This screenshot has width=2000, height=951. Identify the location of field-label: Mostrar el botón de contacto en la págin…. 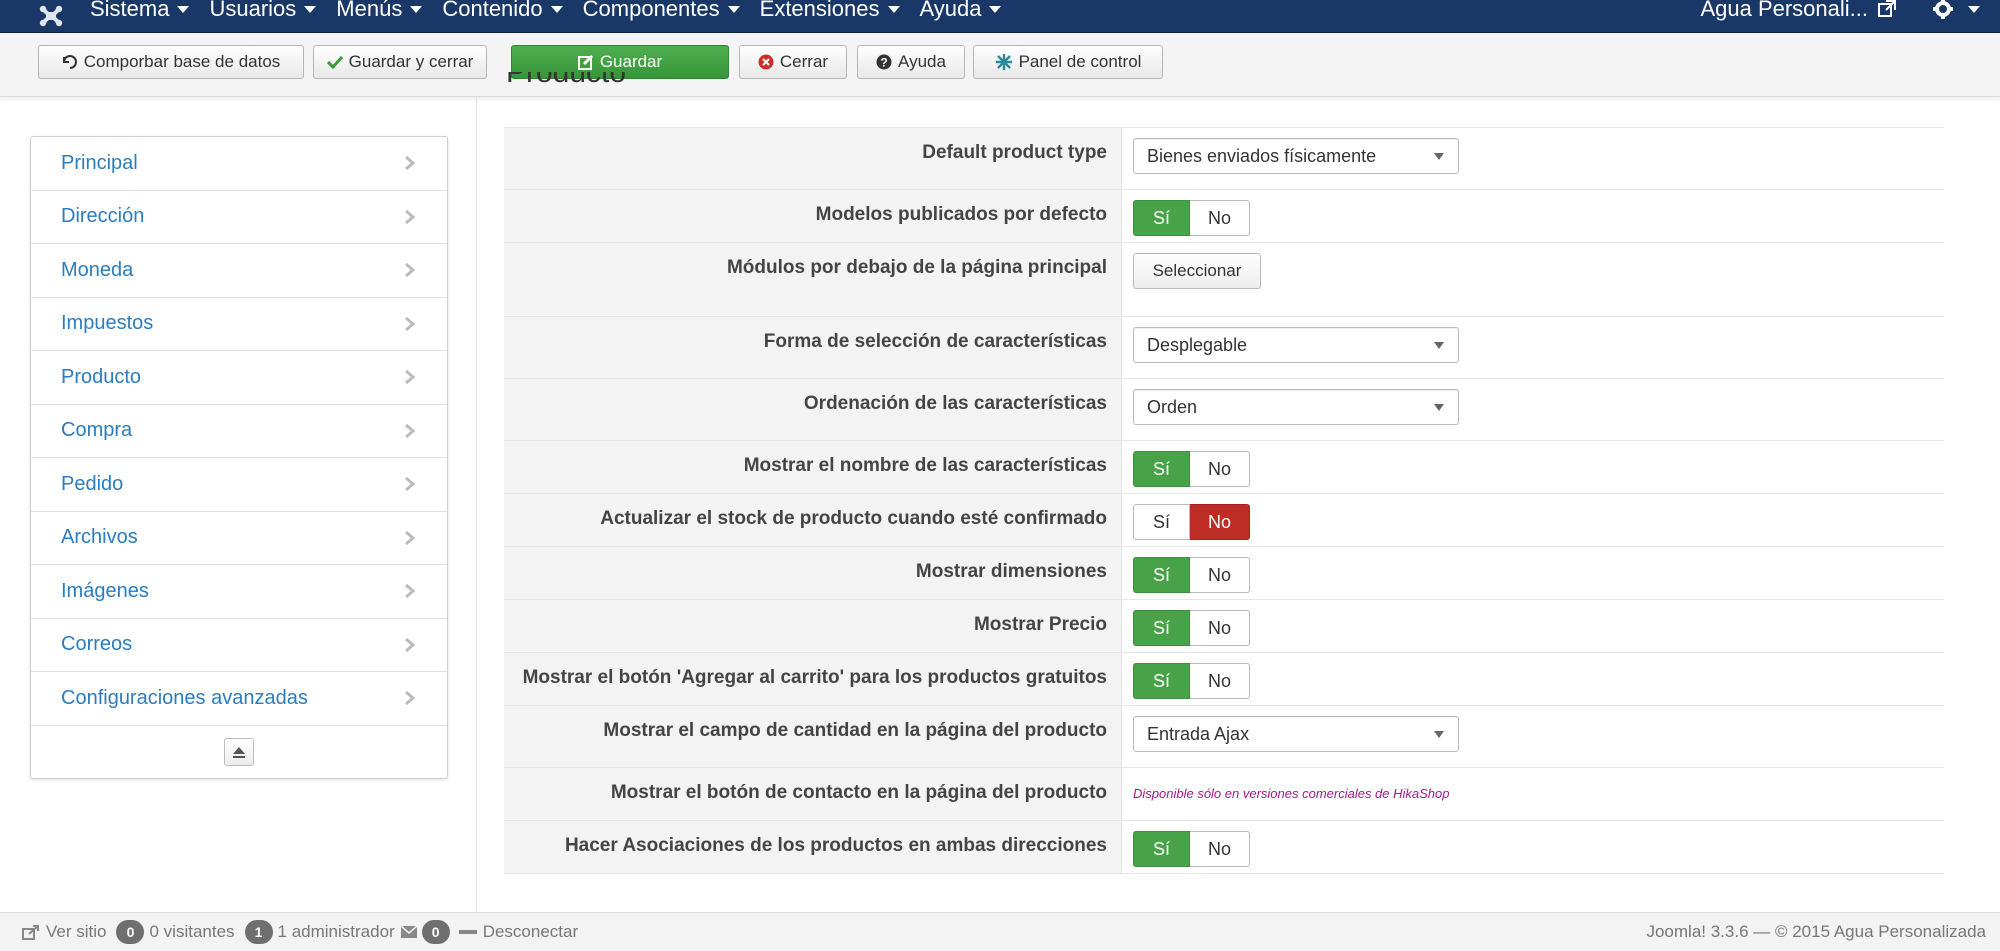
(813, 794).